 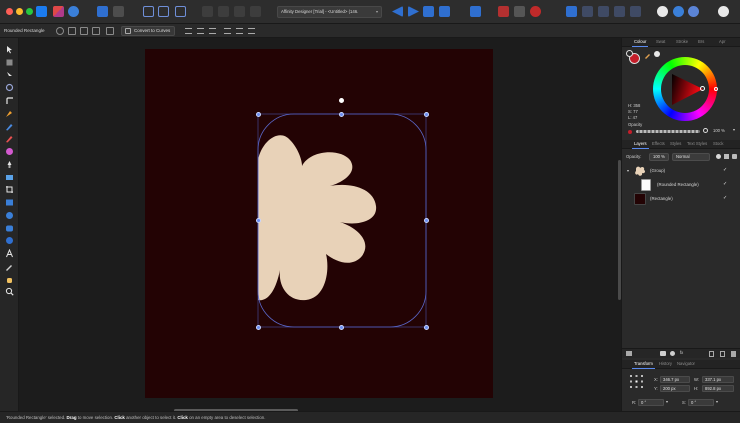 What do you see at coordinates (9, 279) in the screenshot?
I see `hand-tool-icon` at bounding box center [9, 279].